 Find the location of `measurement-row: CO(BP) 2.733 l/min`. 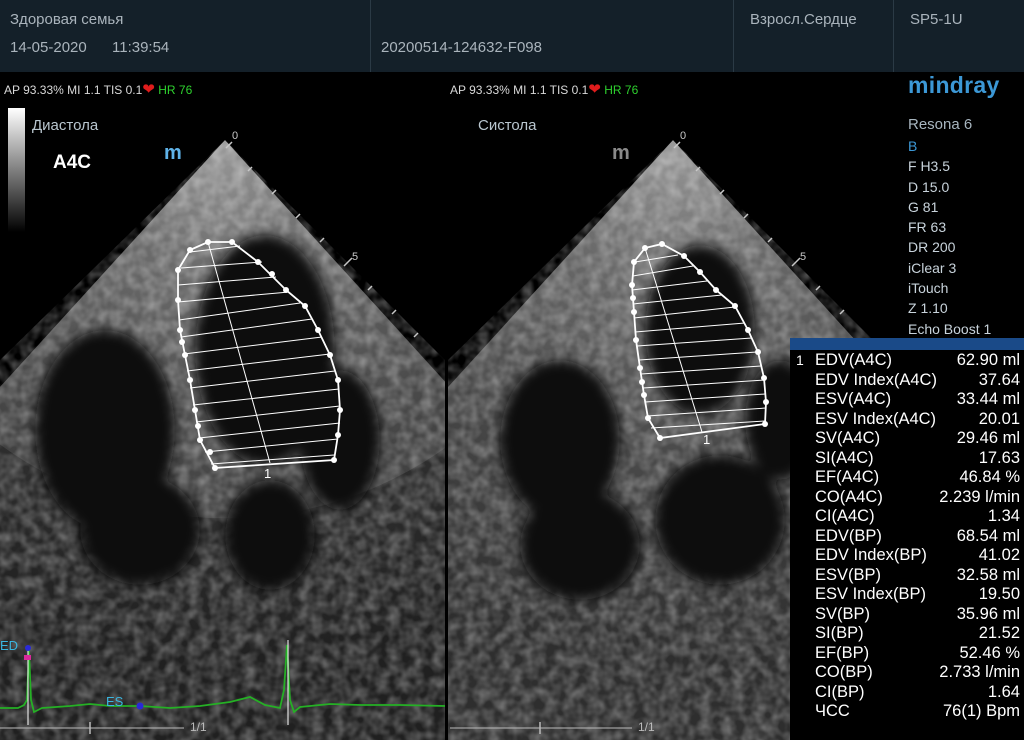

measurement-row: CO(BP) 2.733 l/min is located at coordinates (917, 673).